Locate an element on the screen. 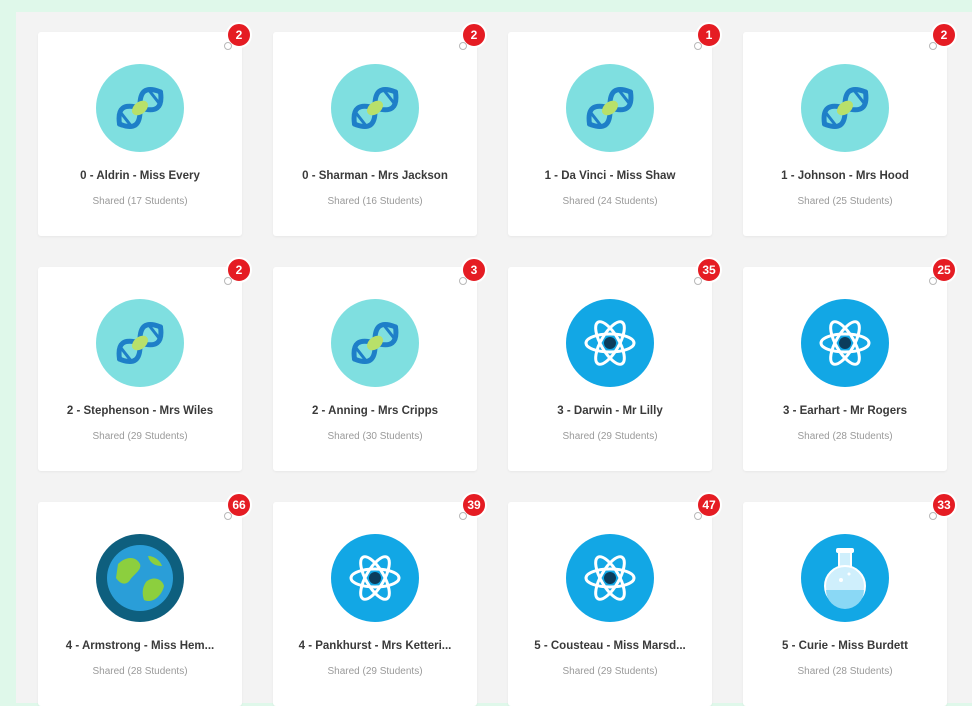  class-title: 1 - Da Vinci - Miss Shaw is located at coordinates (610, 176).